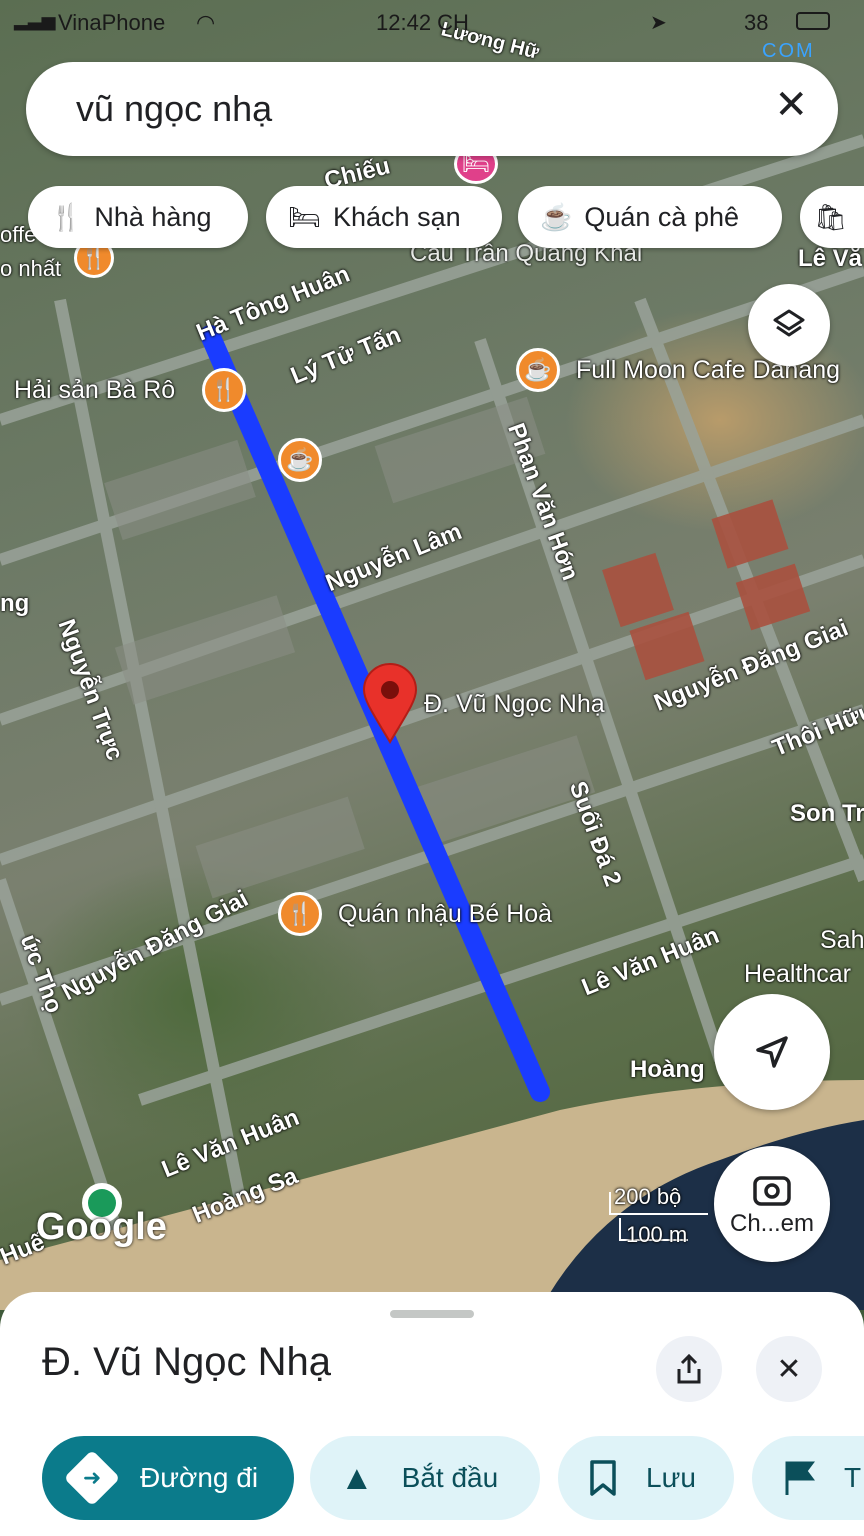 The height and width of the screenshot is (1536, 864). What do you see at coordinates (658, 23) in the screenshot?
I see `location-arrow-icon: ➤` at bounding box center [658, 23].